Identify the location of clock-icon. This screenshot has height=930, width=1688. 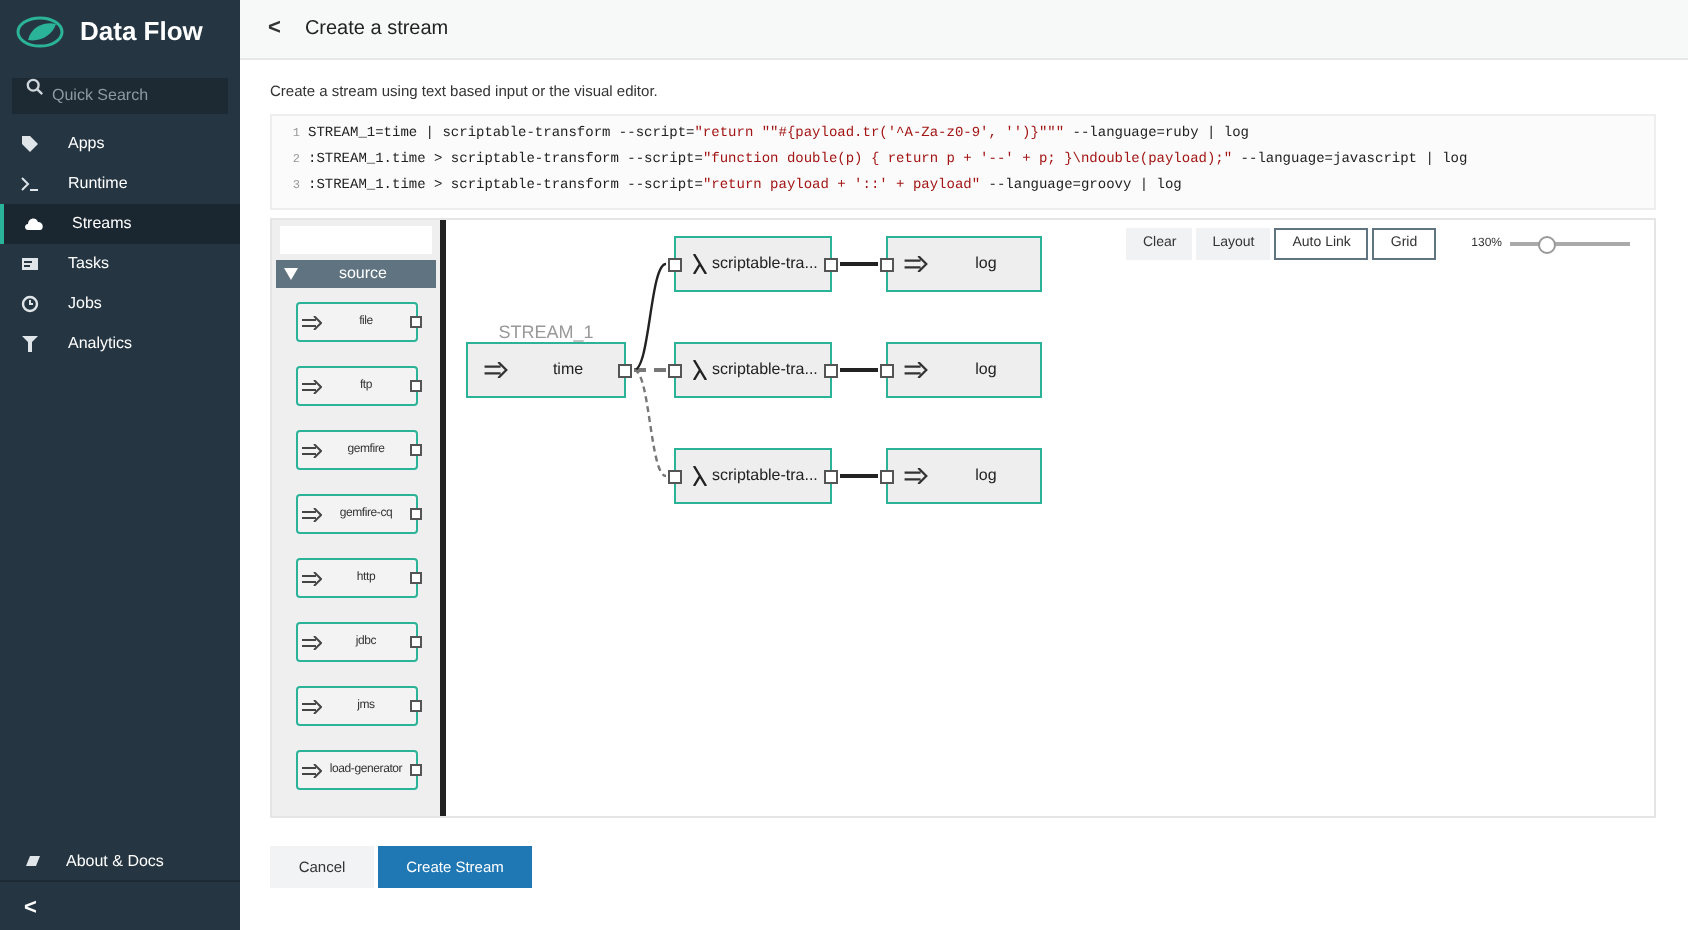
(30, 304).